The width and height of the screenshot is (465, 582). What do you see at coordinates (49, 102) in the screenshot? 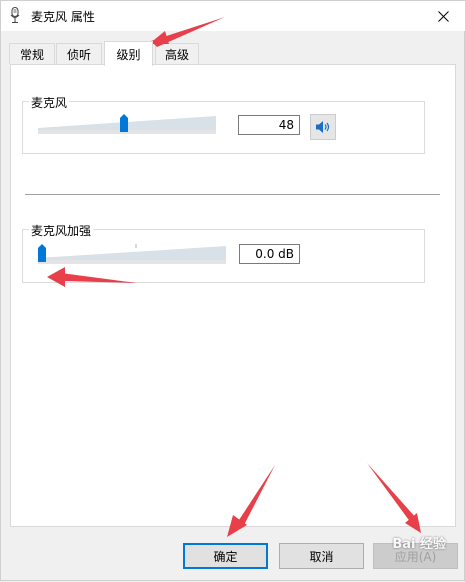
I see `microphone-label: 麦克风` at bounding box center [49, 102].